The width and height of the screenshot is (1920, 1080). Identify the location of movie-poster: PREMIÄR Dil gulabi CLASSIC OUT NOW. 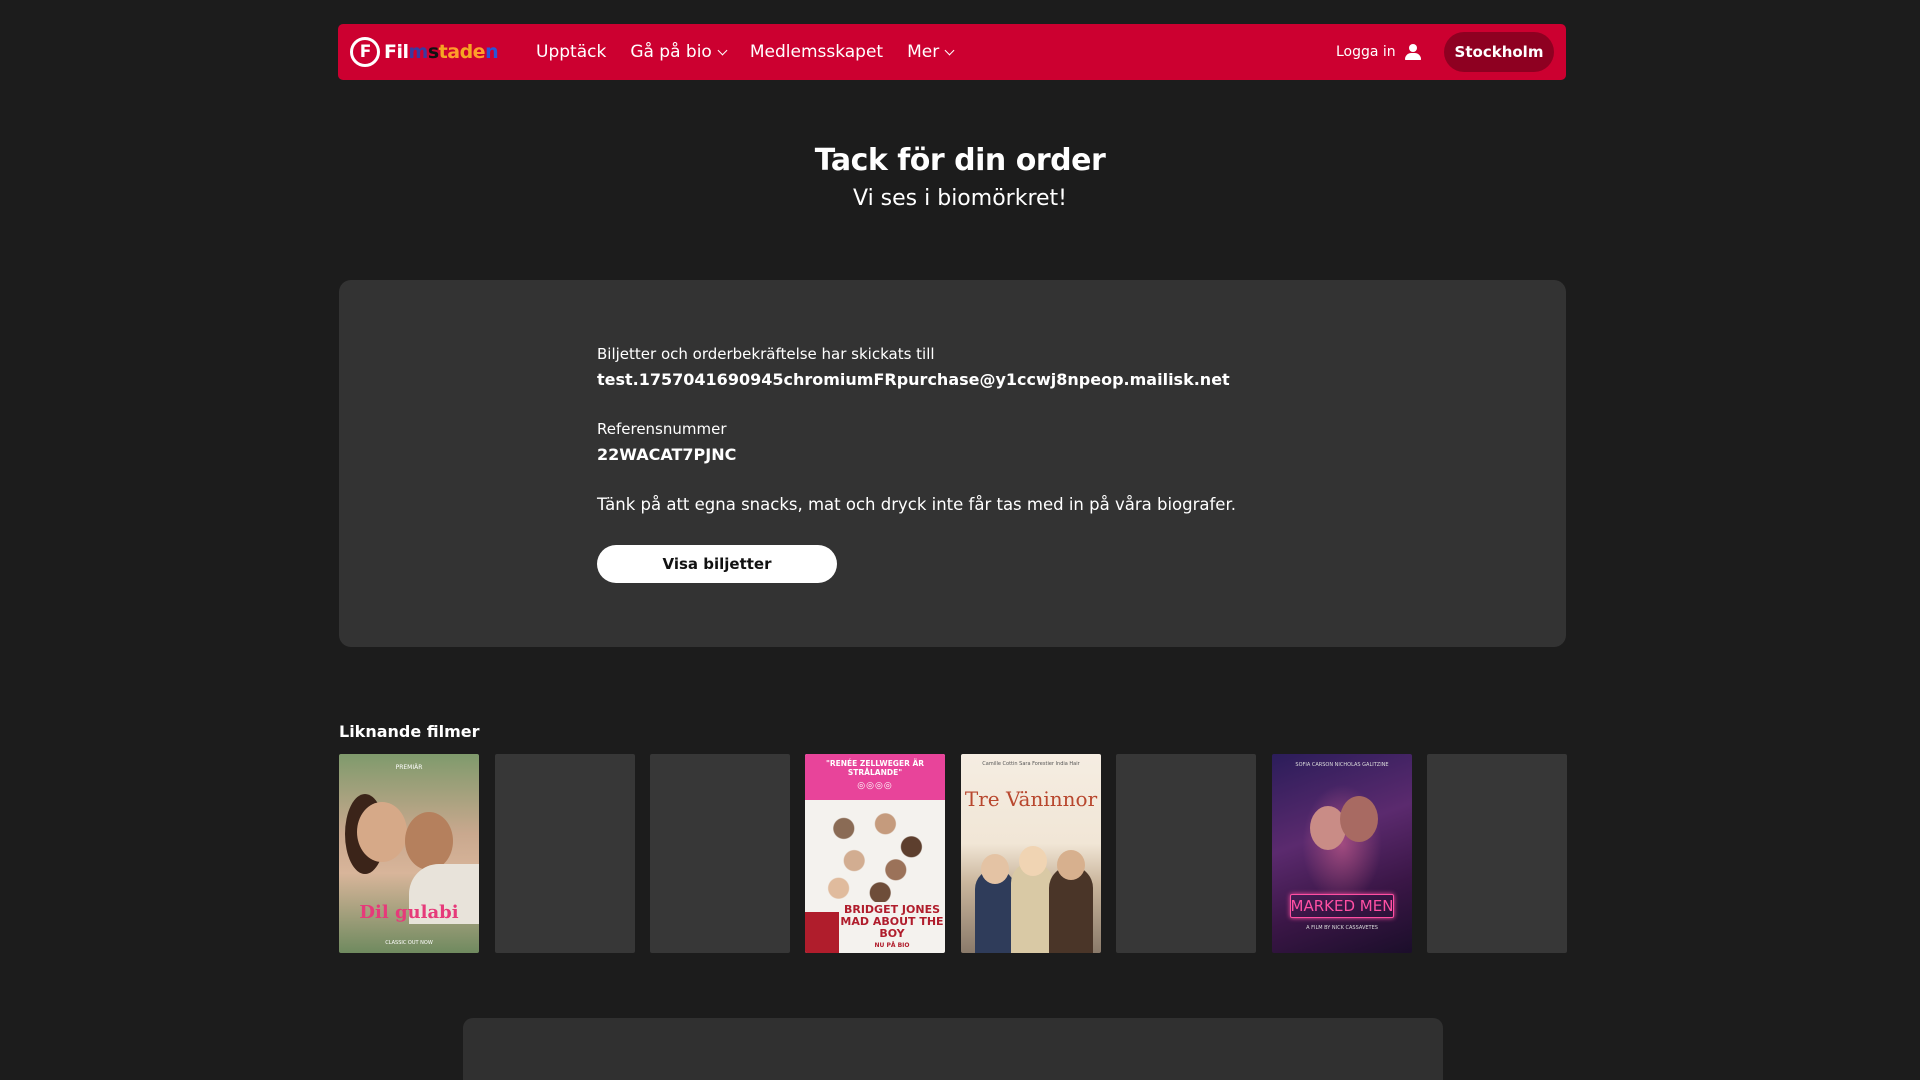
(409, 853).